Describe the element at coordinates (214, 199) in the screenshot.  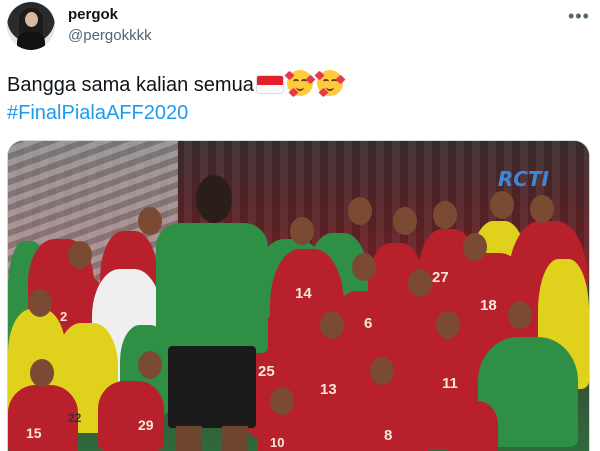
I see `coach-head` at that location.